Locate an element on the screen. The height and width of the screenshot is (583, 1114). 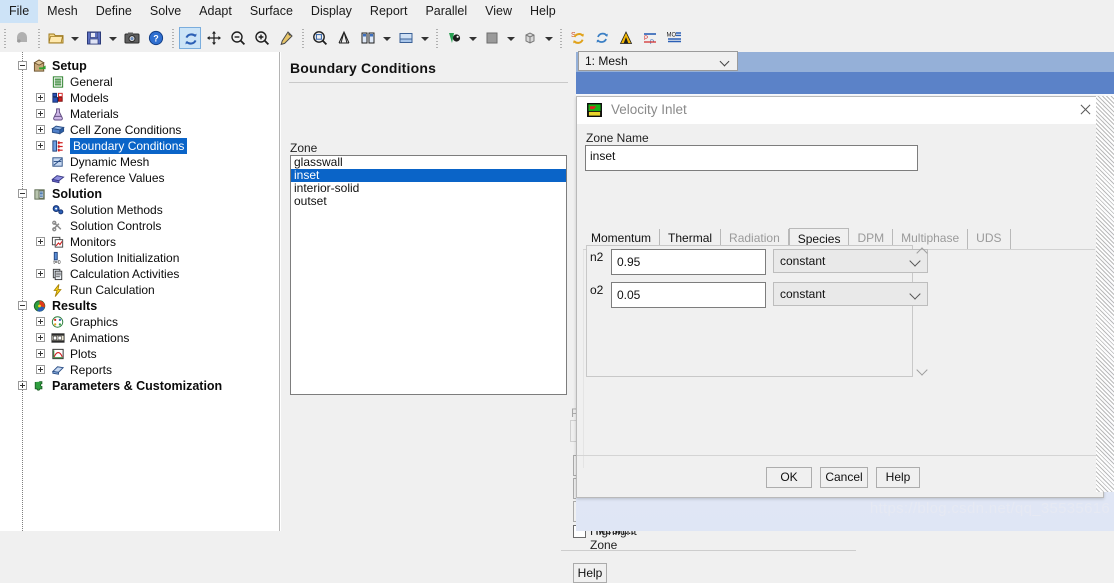
scroll-up-icon is located at coordinates (922, 253).